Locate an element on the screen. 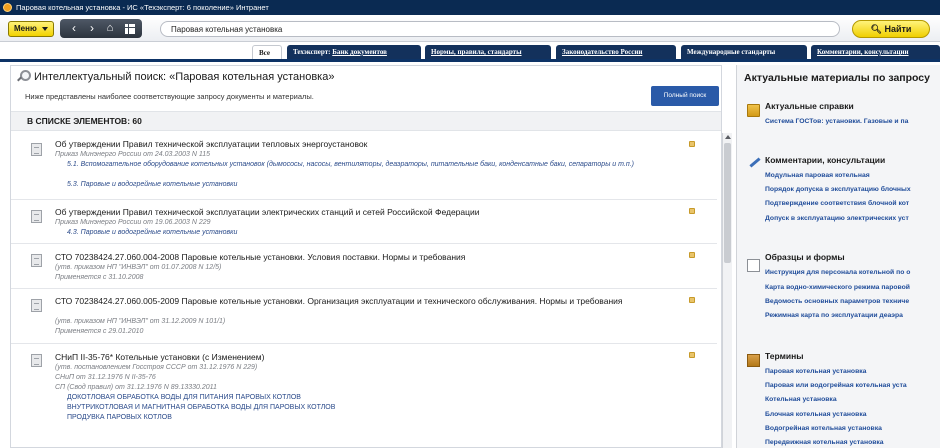  tab-international-standards: Международные стандарты is located at coordinates (744, 52).